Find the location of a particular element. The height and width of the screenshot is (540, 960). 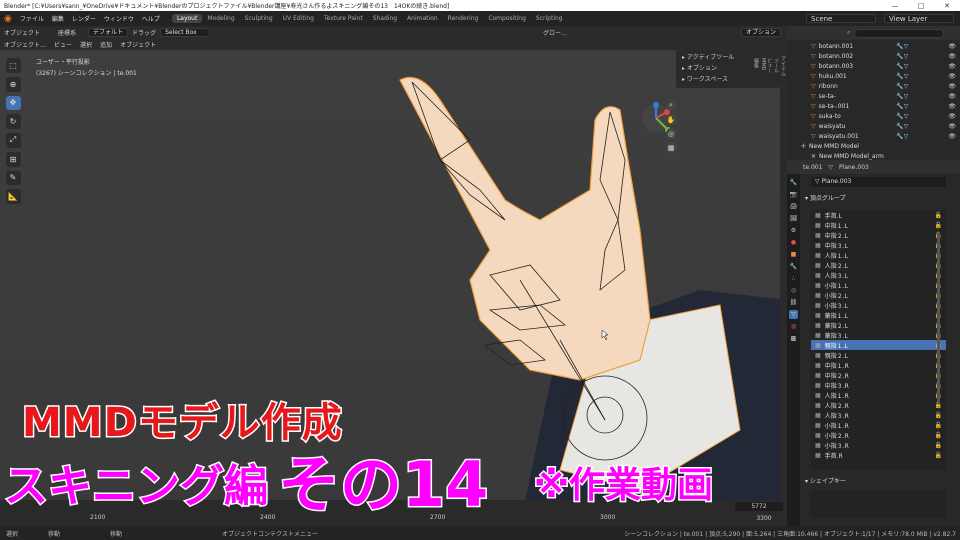

vertex-groups-header: ▾ 頂点グループ is located at coordinates (825, 197).